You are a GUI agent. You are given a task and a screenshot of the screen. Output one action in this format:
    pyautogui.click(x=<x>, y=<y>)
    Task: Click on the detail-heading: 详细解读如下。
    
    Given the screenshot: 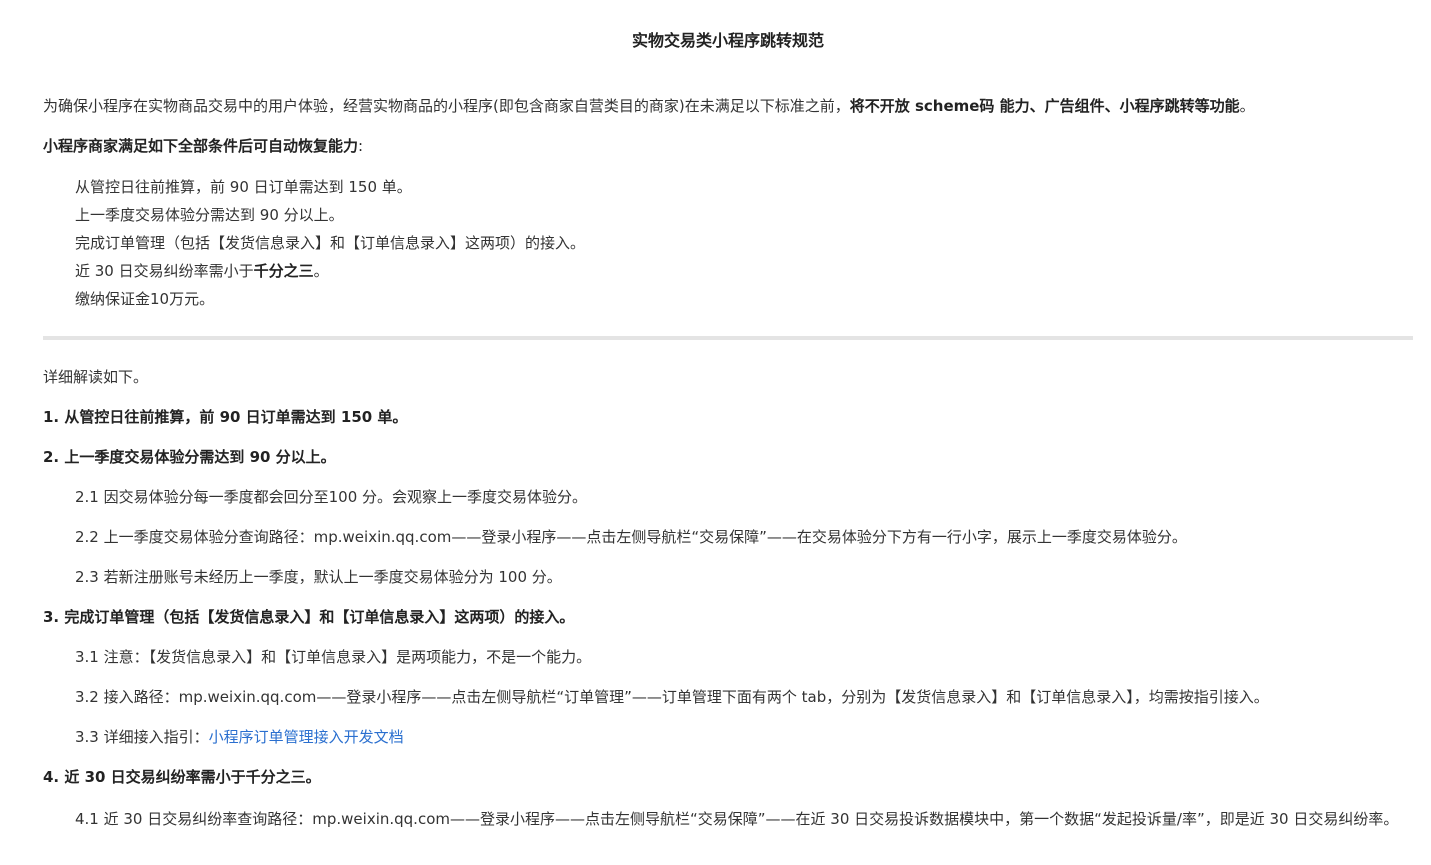 What is the action you would take?
    pyautogui.click(x=96, y=377)
    